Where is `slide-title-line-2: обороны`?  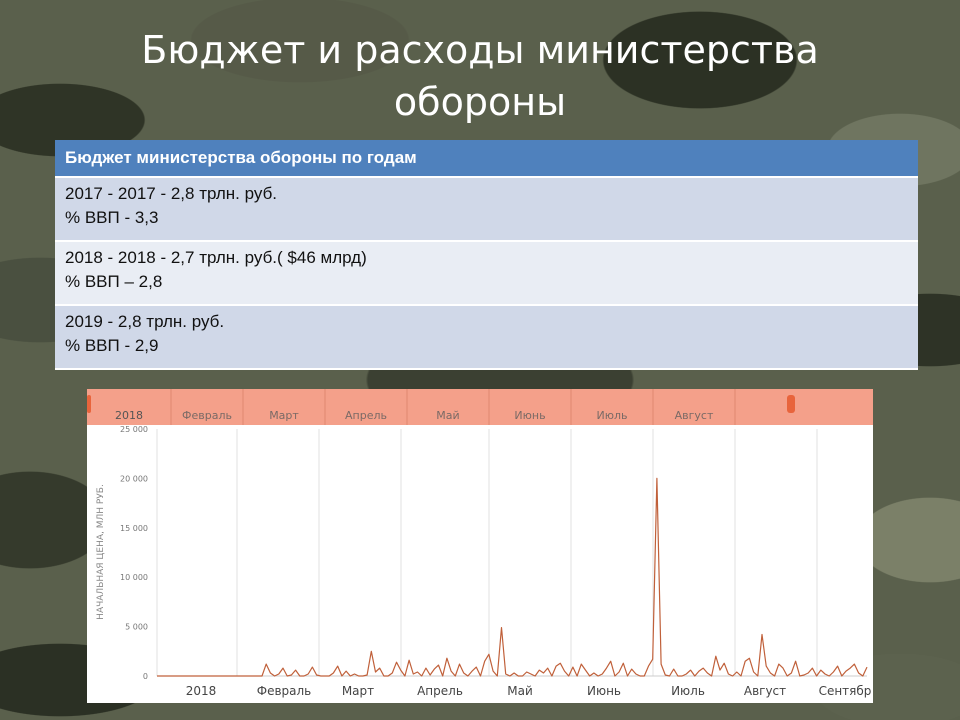
slide-title-line-2: обороны is located at coordinates (480, 102).